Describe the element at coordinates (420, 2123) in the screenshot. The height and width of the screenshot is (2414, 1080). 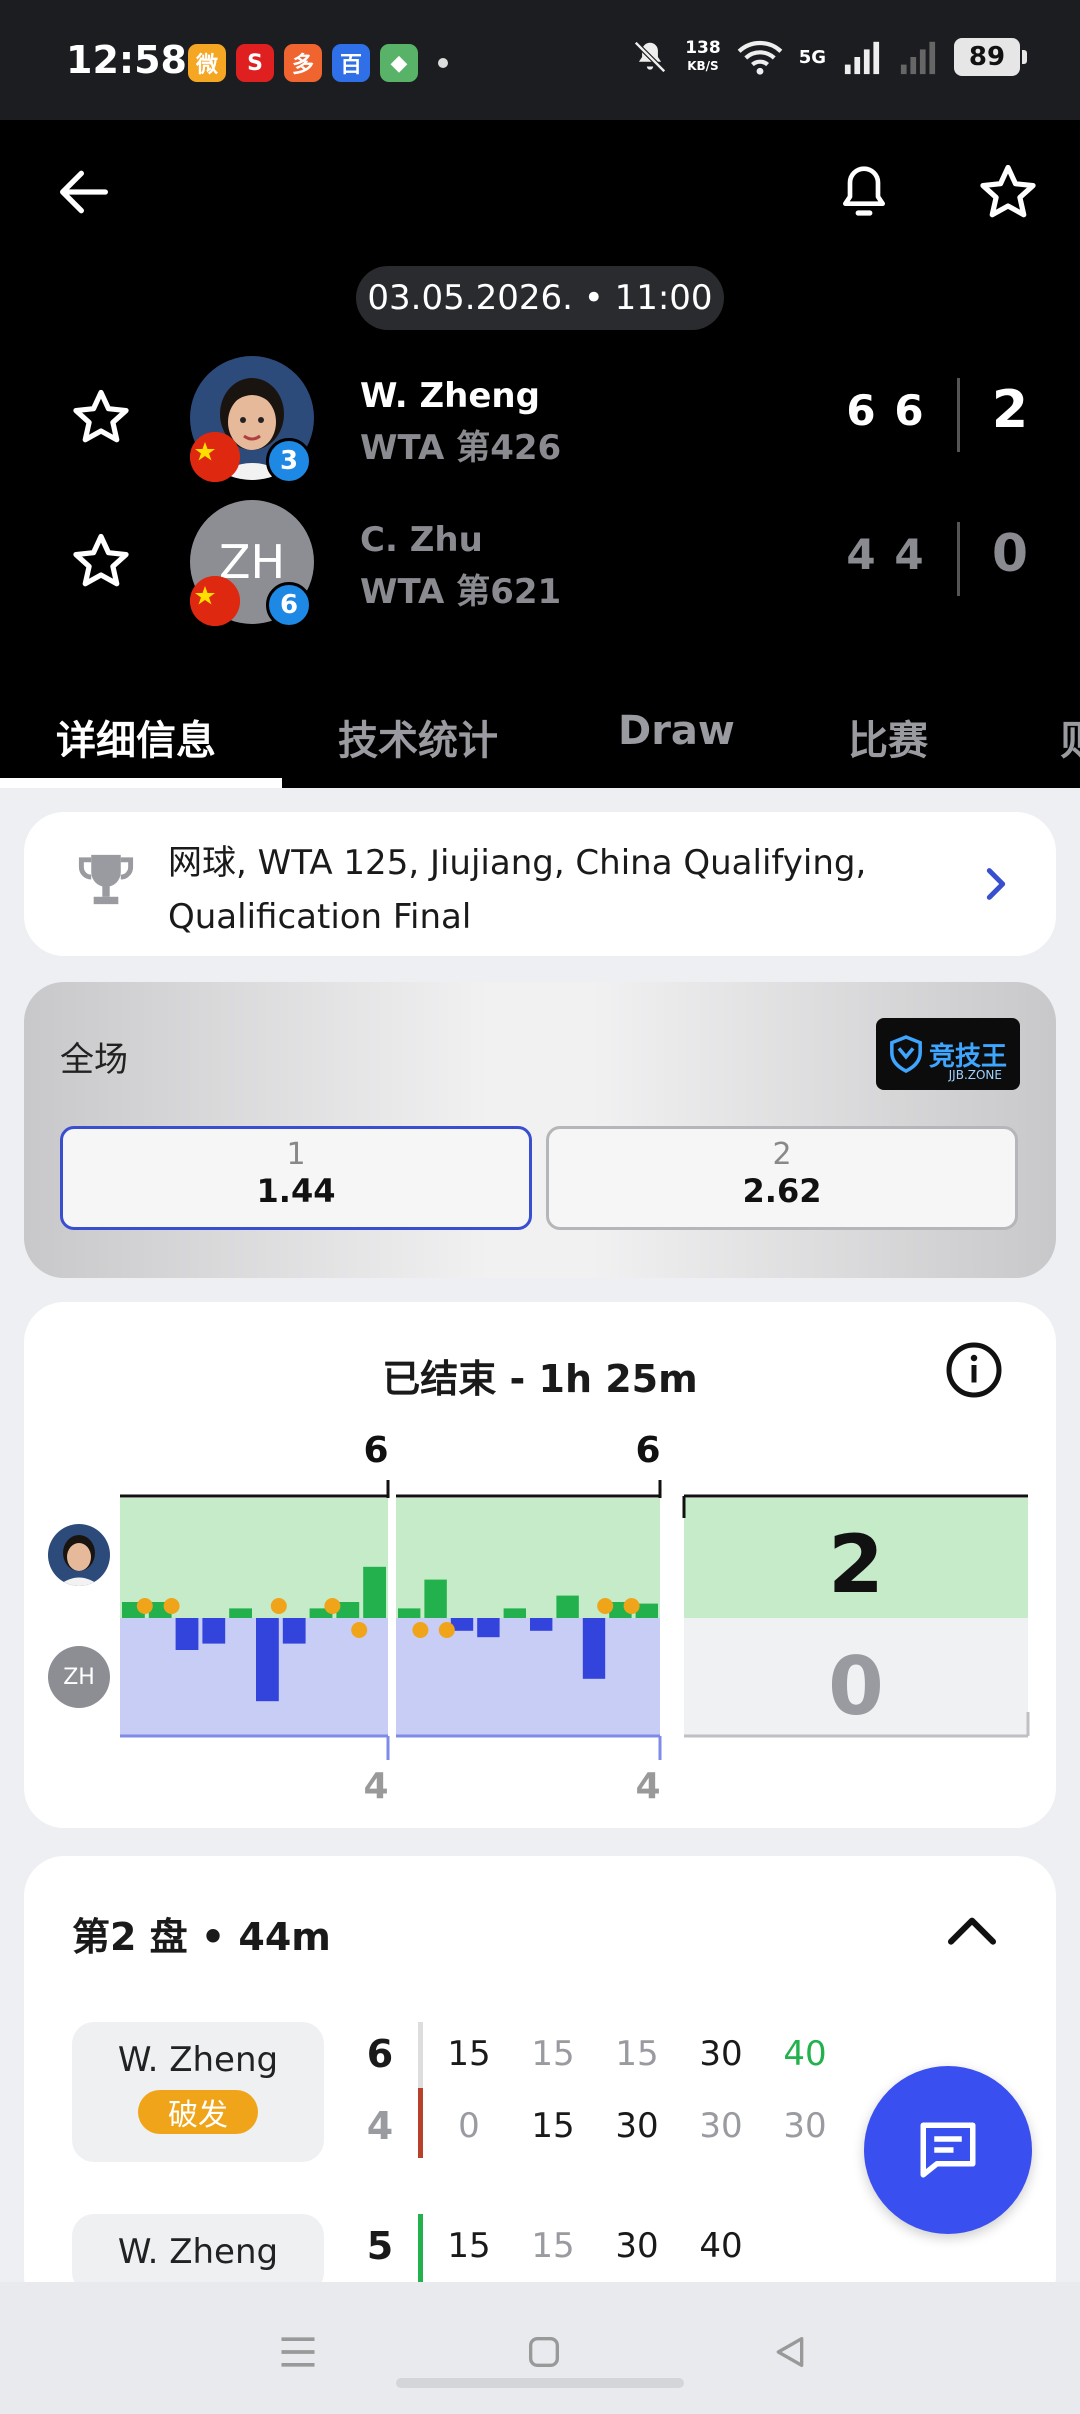
I see `break-indicator` at that location.